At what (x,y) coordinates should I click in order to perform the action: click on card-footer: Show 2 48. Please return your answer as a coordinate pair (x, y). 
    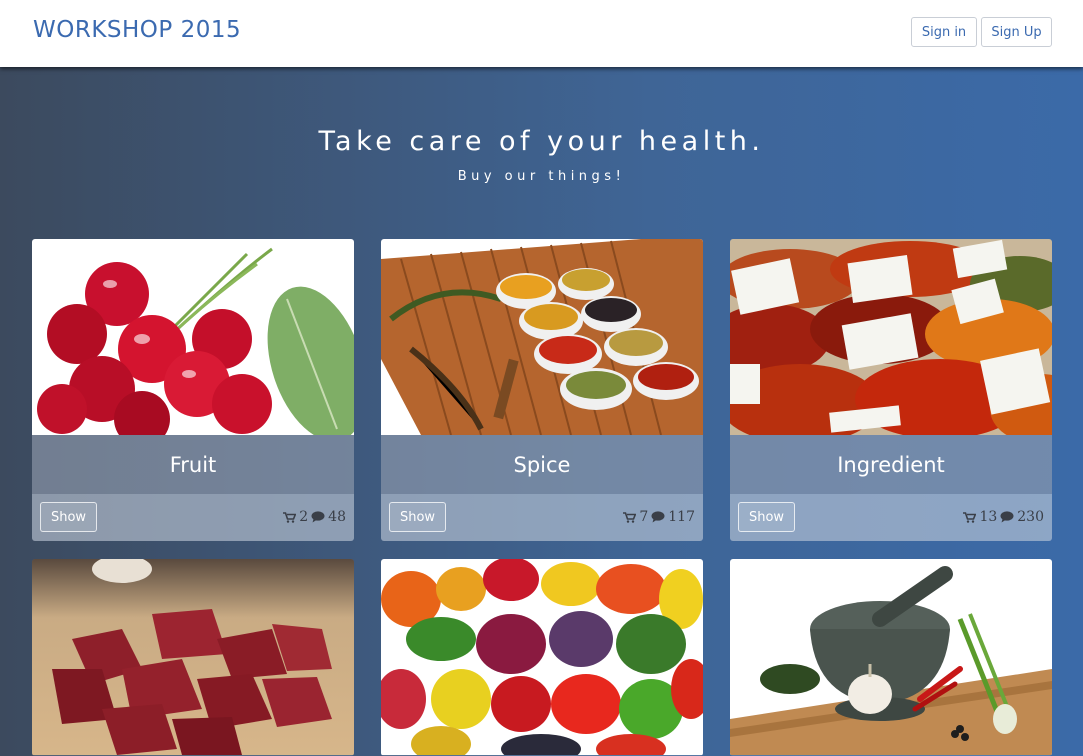
    Looking at the image, I should click on (193, 517).